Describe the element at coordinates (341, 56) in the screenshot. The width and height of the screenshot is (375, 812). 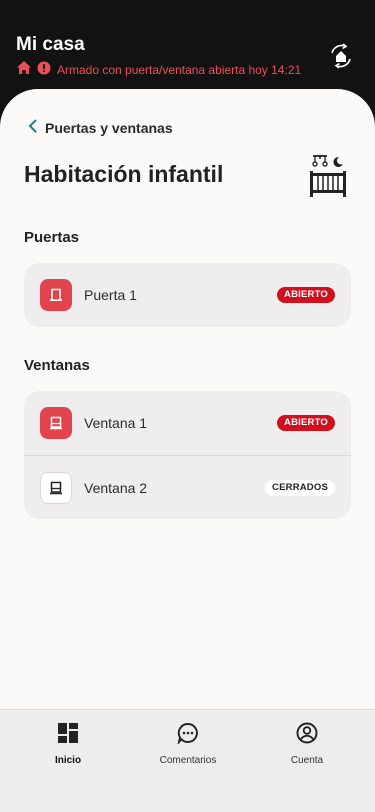
I see `home-sync-icon` at that location.